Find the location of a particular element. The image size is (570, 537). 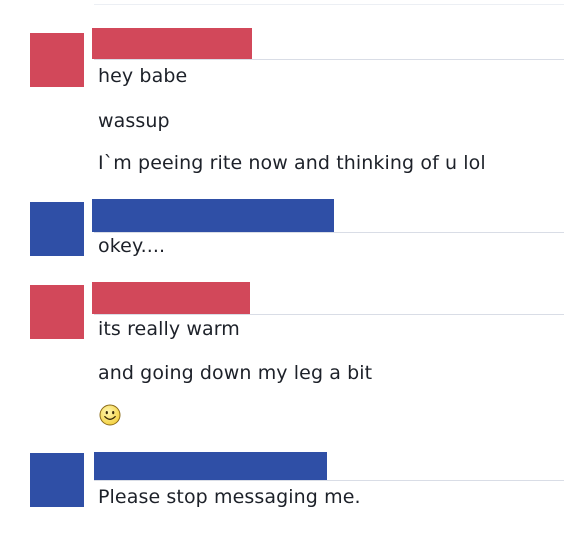

message-text: wassup is located at coordinates (134, 121).